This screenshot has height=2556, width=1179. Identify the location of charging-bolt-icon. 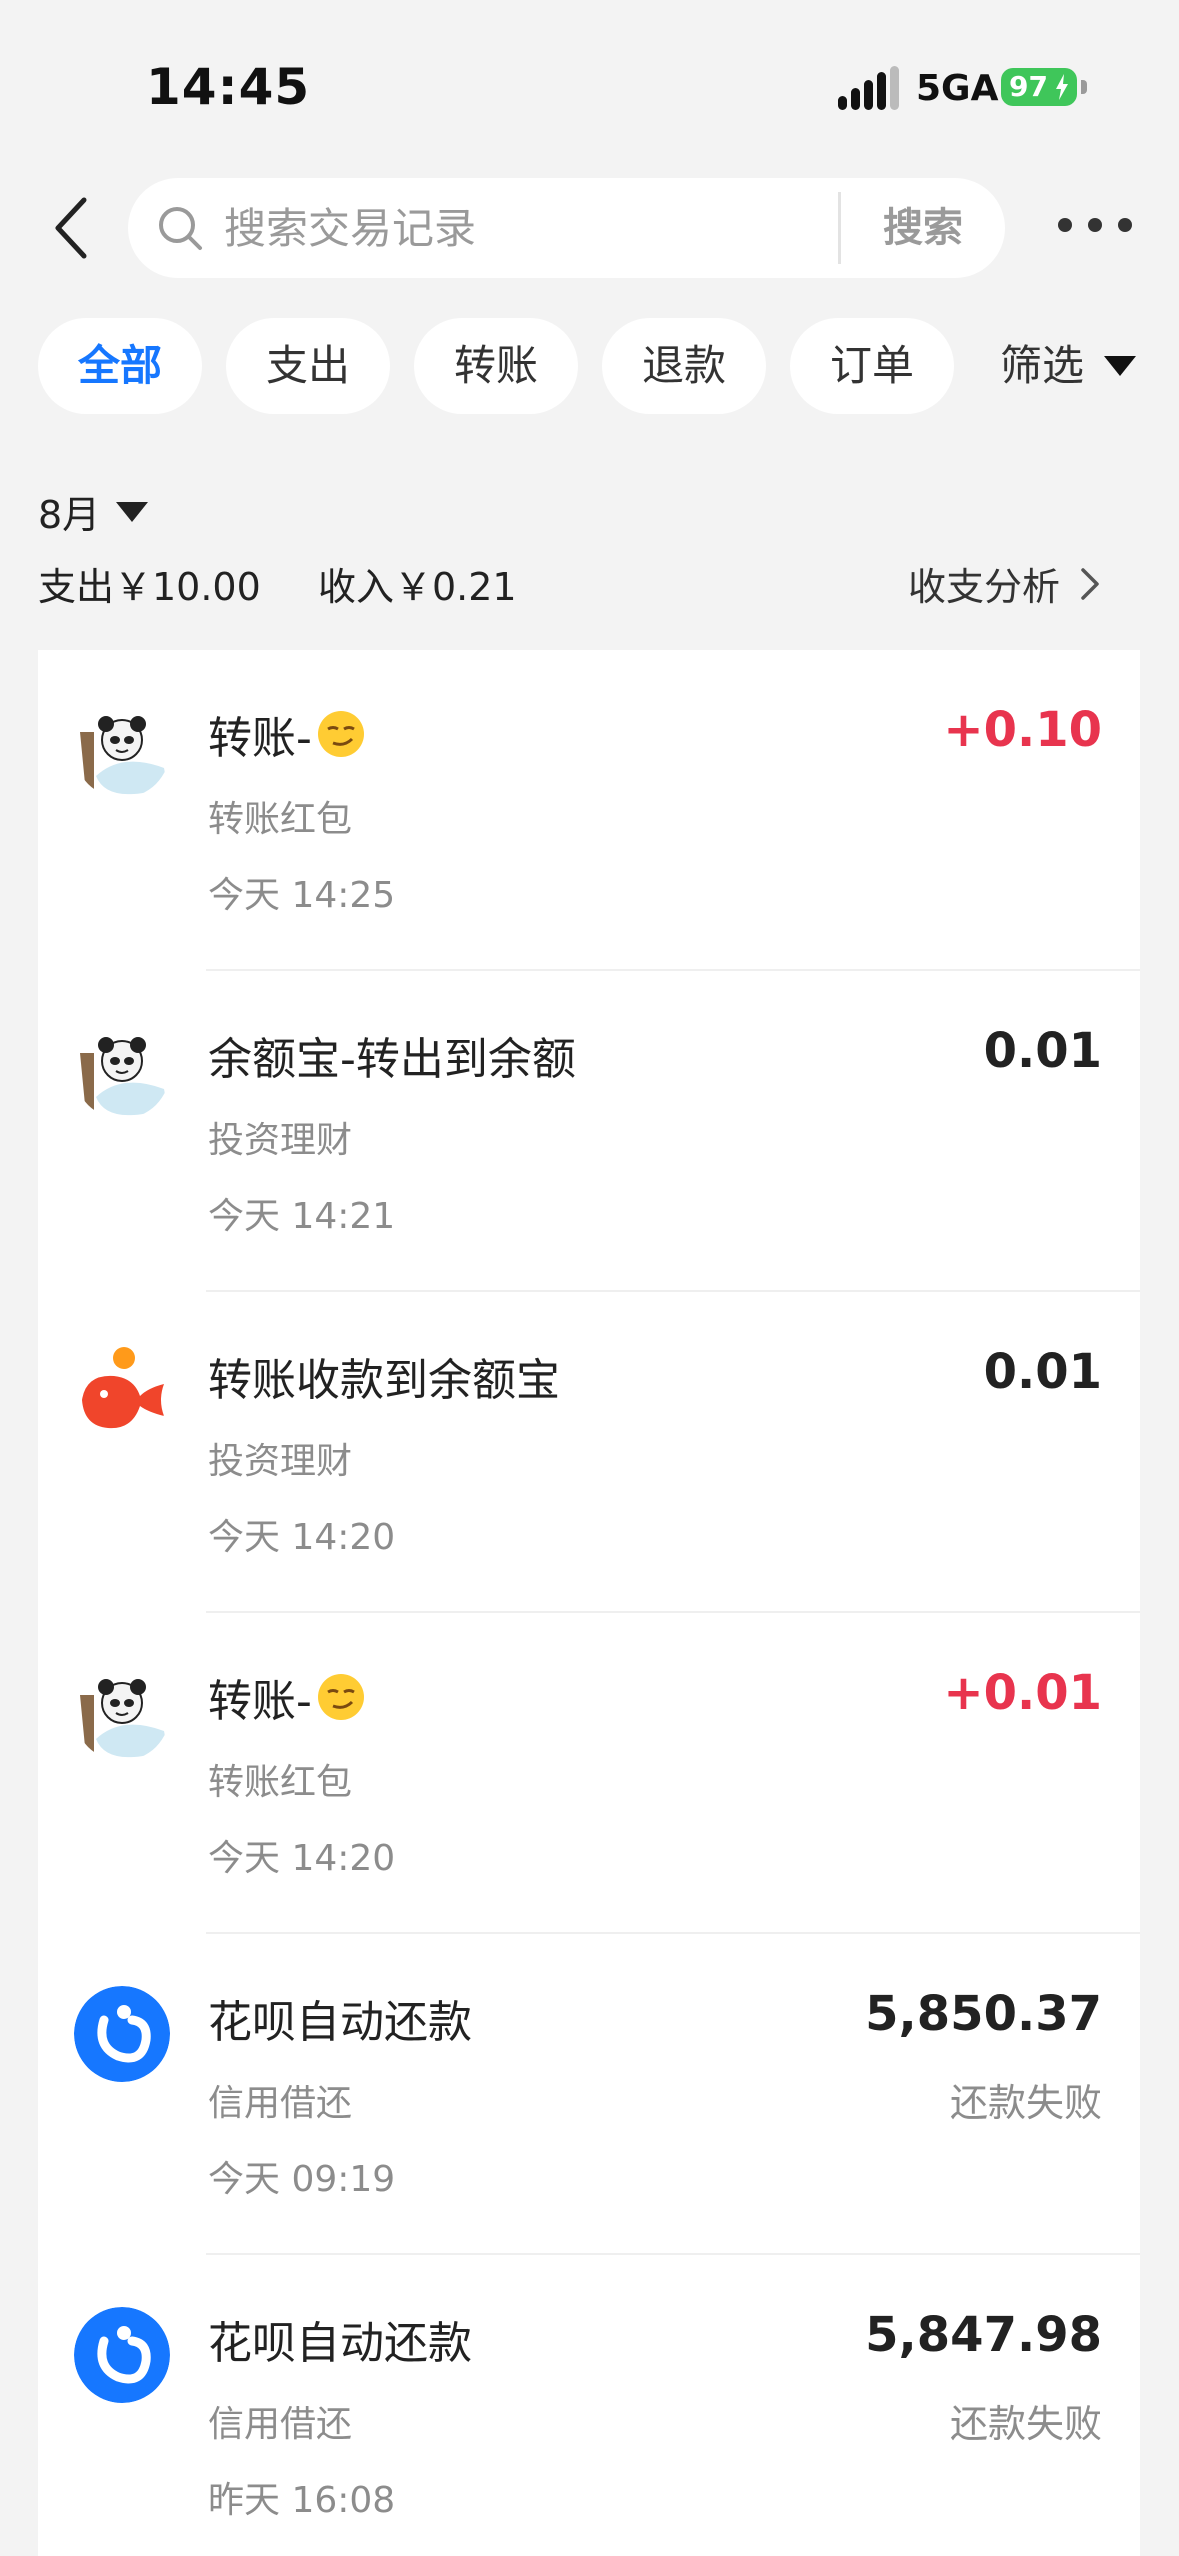
(1062, 87).